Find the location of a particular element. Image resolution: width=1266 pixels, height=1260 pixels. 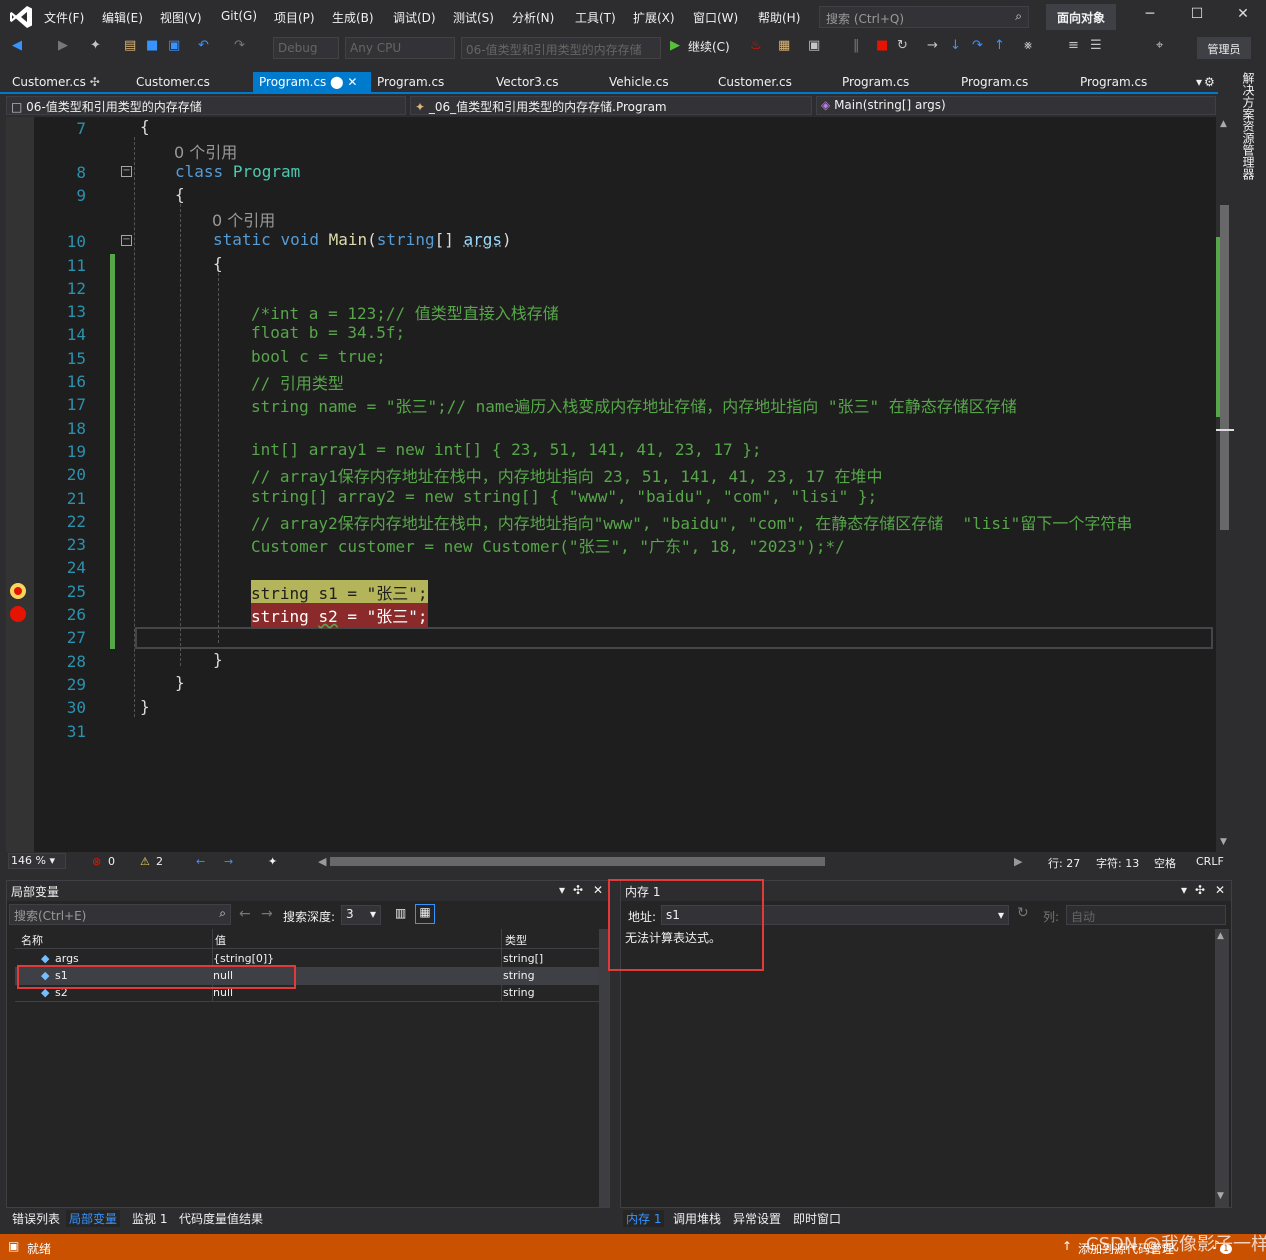

redo-icon: ↷ is located at coordinates (239, 45).